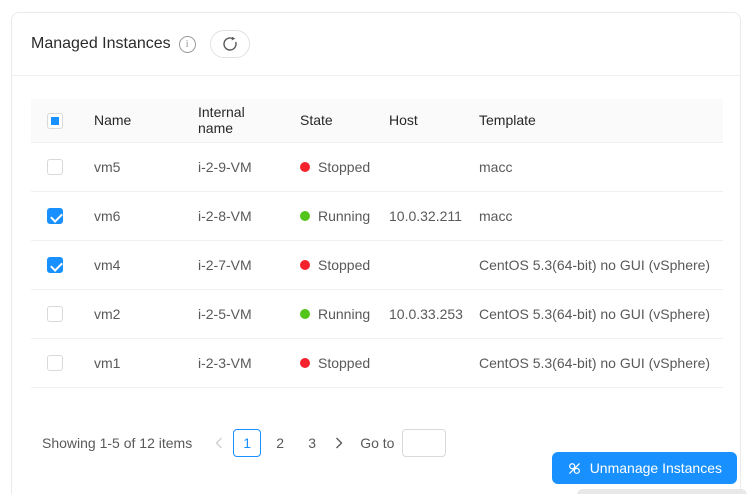 The width and height of the screenshot is (752, 494). What do you see at coordinates (376, 44) in the screenshot?
I see `card-header: Managed Instances i` at bounding box center [376, 44].